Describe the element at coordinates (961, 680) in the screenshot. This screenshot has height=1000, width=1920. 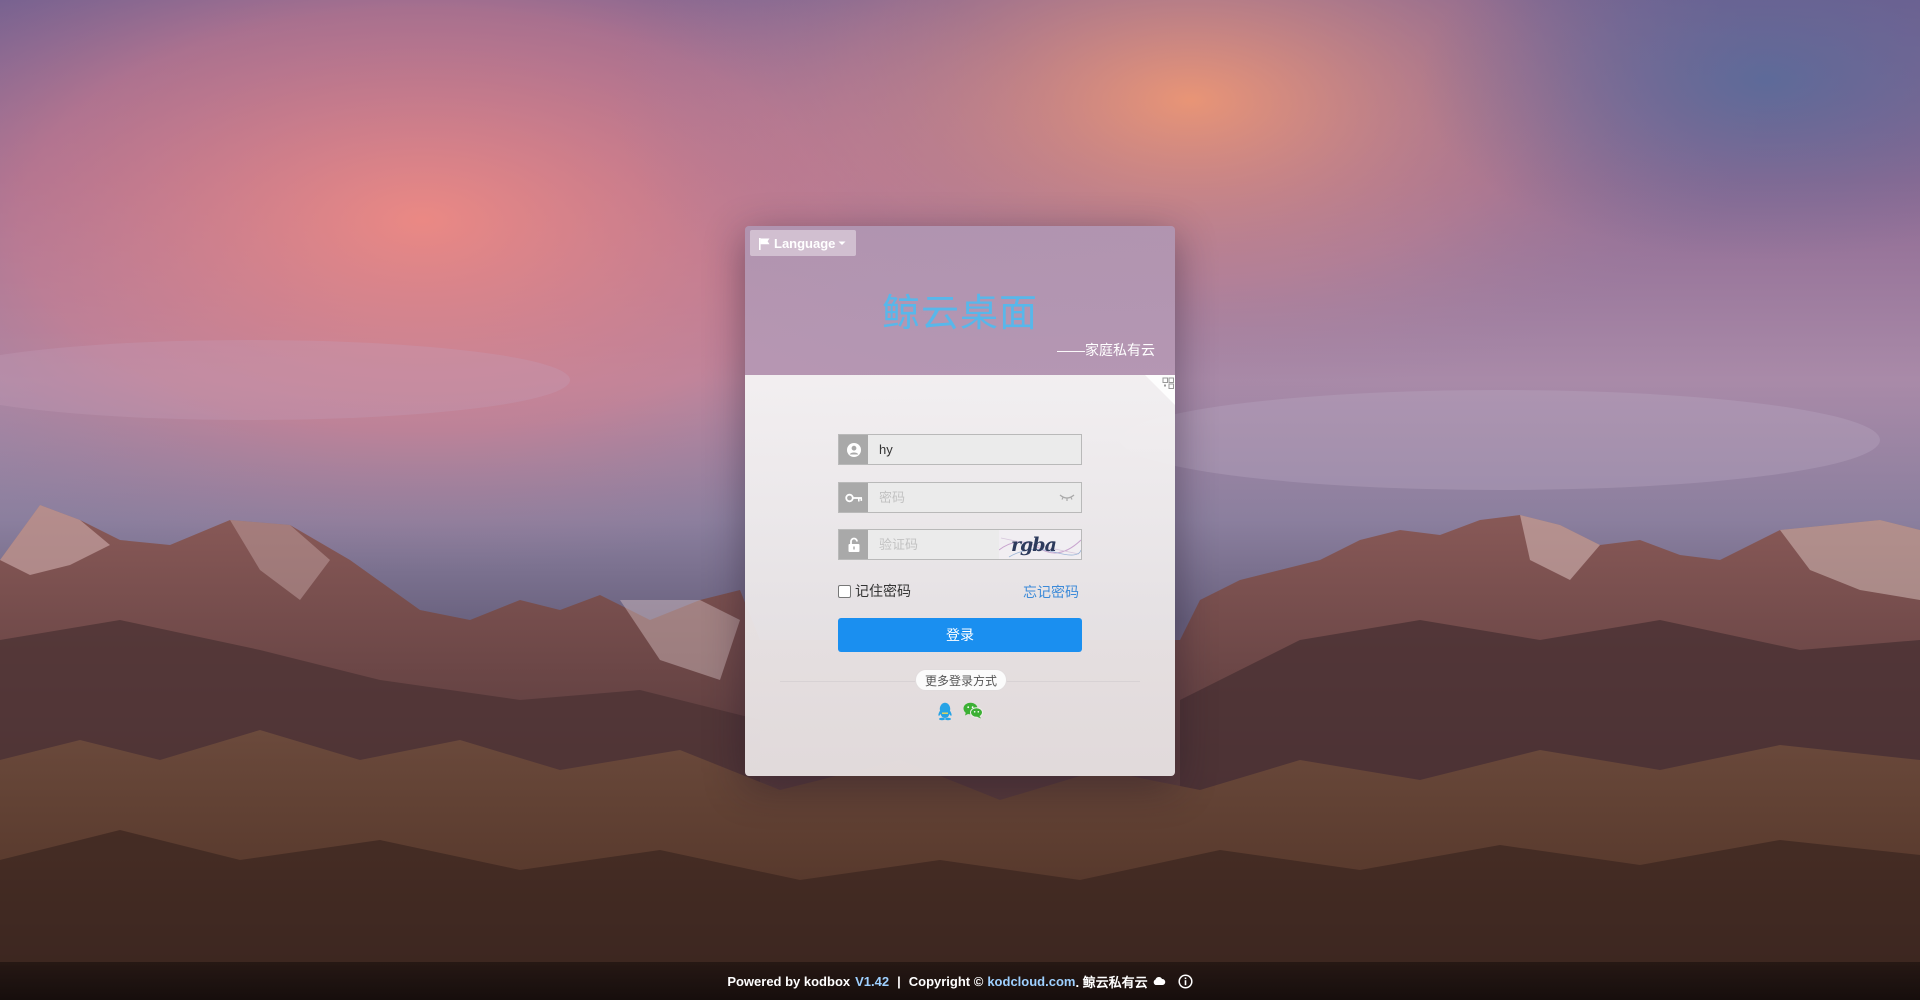
I see `more-login-label: 更多登录方式` at that location.